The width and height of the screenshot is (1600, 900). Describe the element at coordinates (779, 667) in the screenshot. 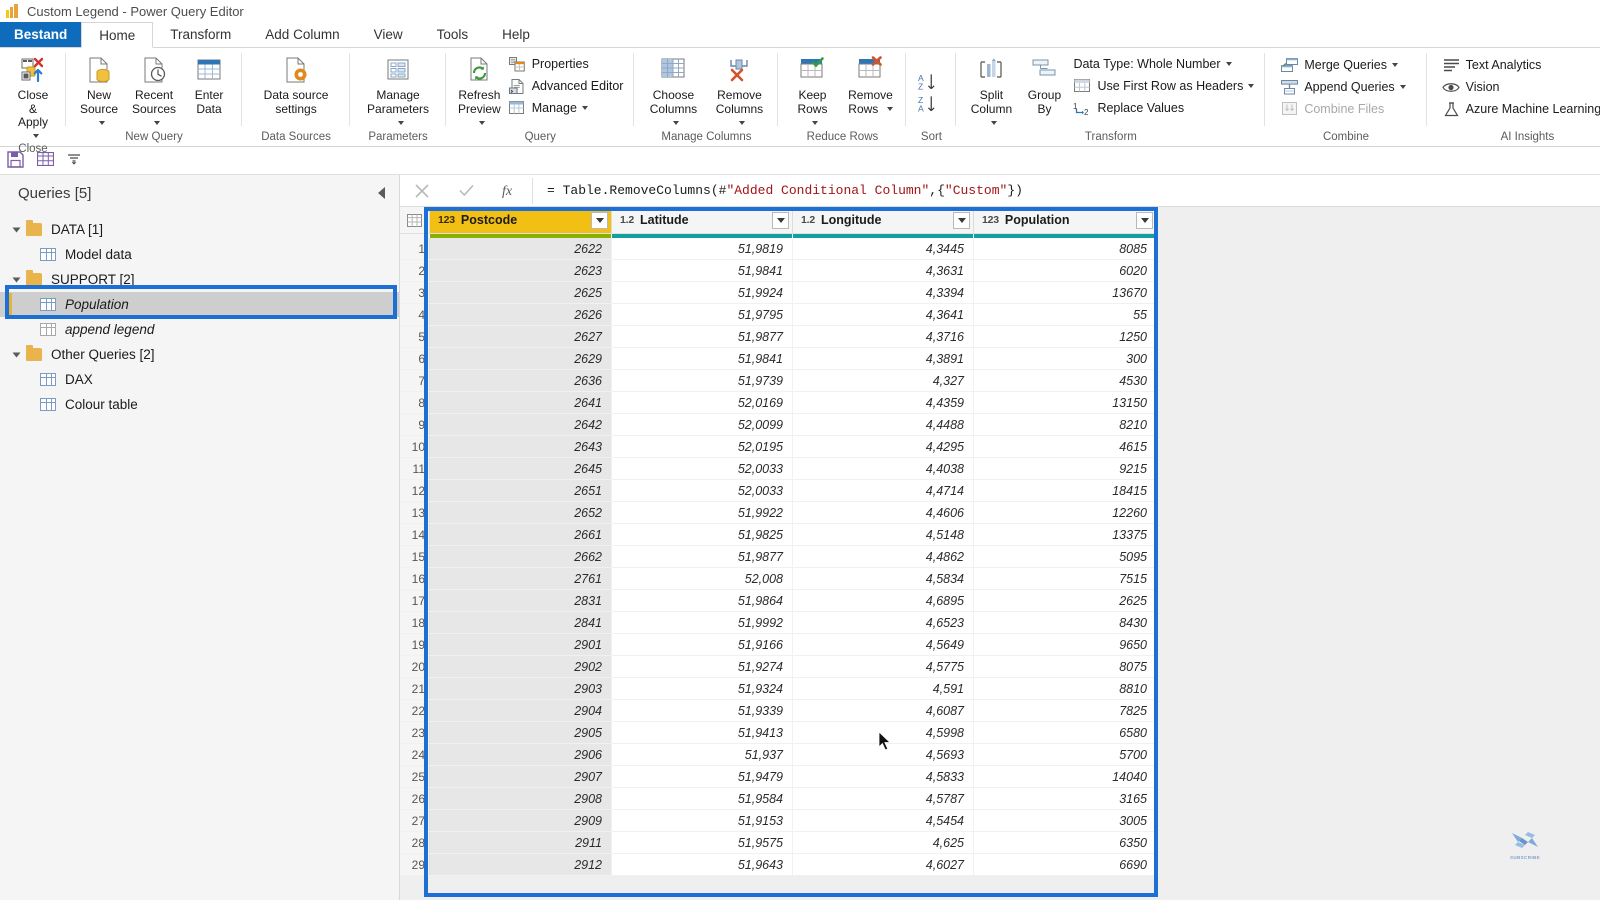

I see `table-row: 20 2902 51,9274 4,5775 8075` at that location.